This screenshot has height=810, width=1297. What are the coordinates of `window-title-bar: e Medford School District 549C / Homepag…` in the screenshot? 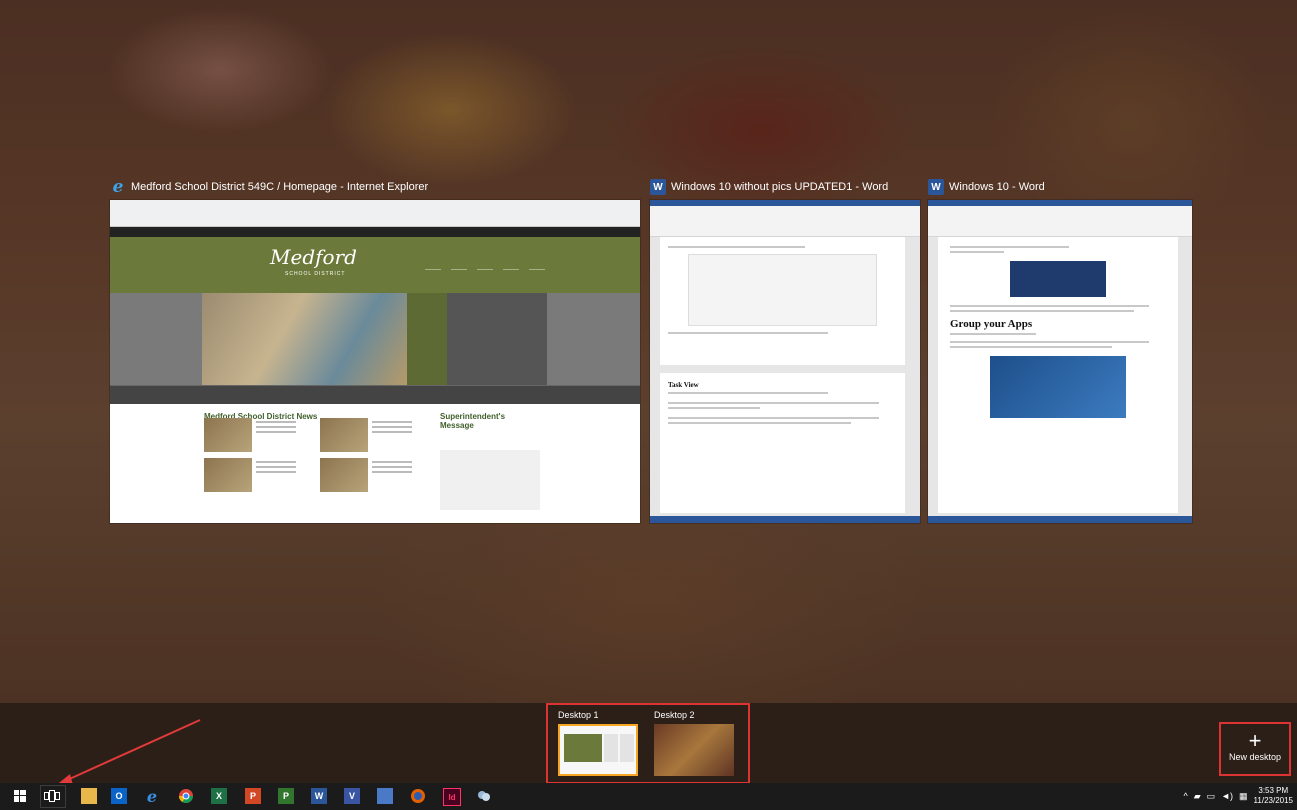 It's located at (375, 187).